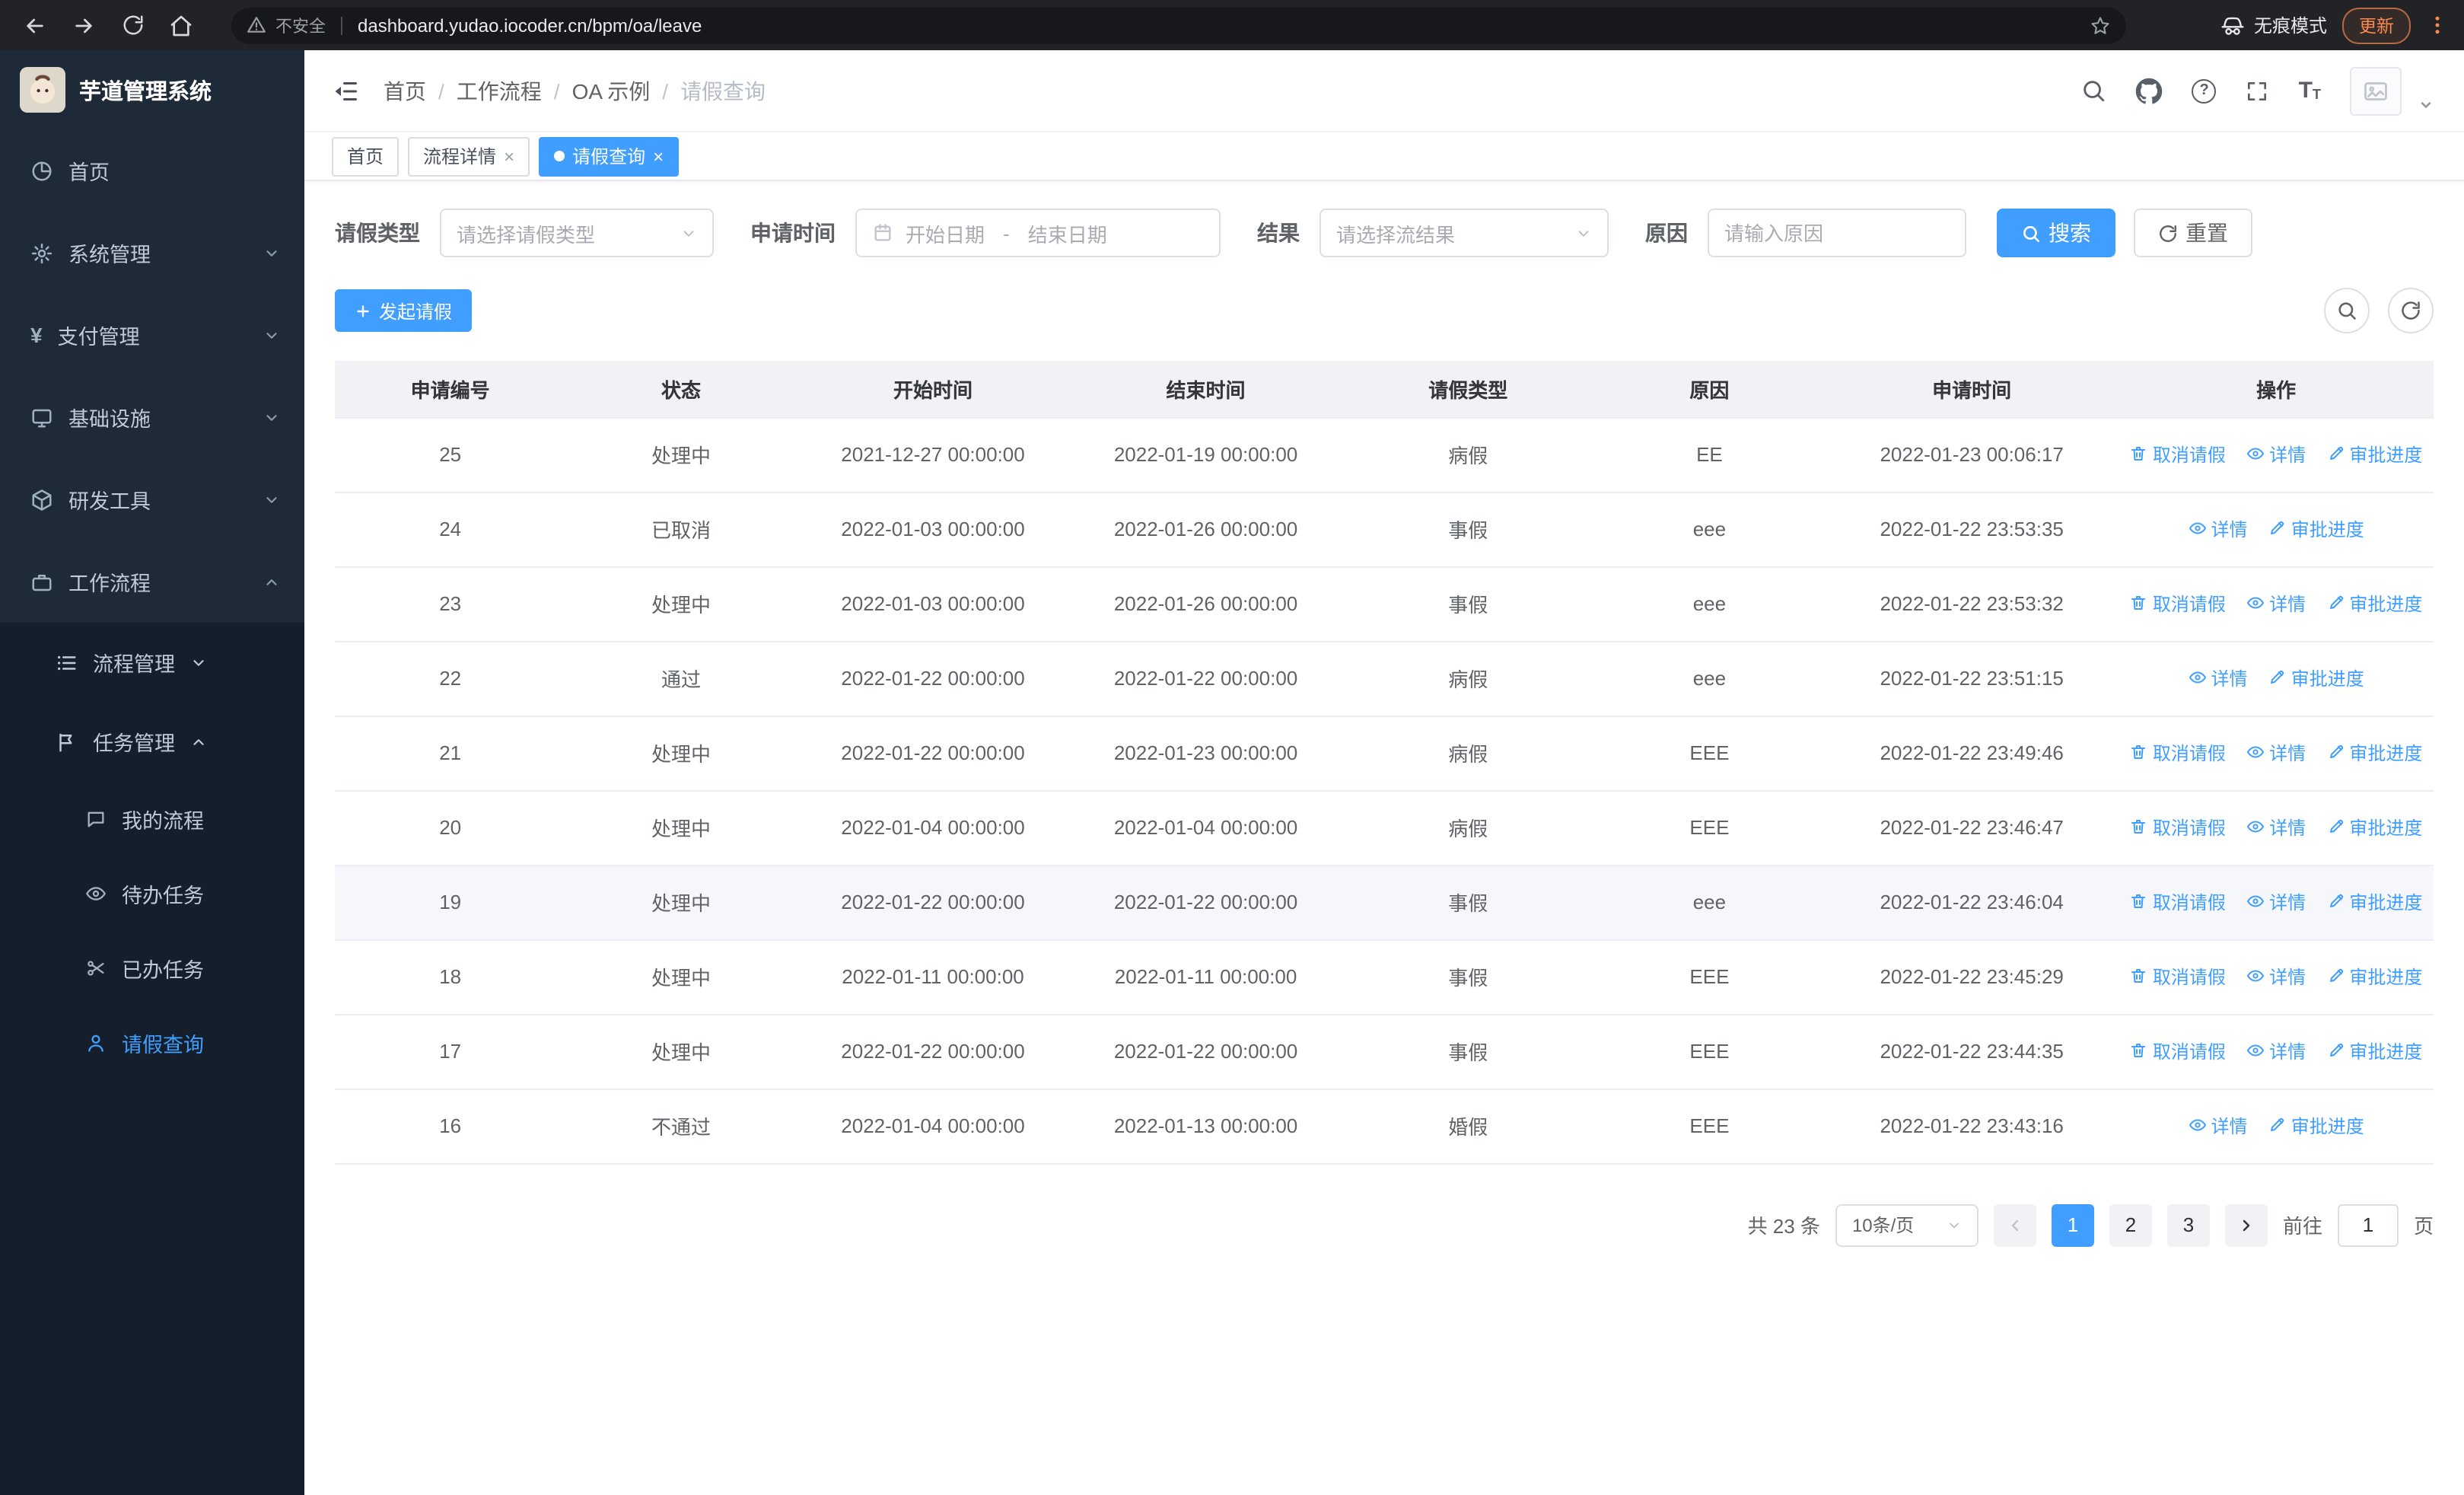 This screenshot has height=1495, width=2464. Describe the element at coordinates (152, 742) in the screenshot. I see `sidebar-item-task-mgmt: 任务管理` at that location.